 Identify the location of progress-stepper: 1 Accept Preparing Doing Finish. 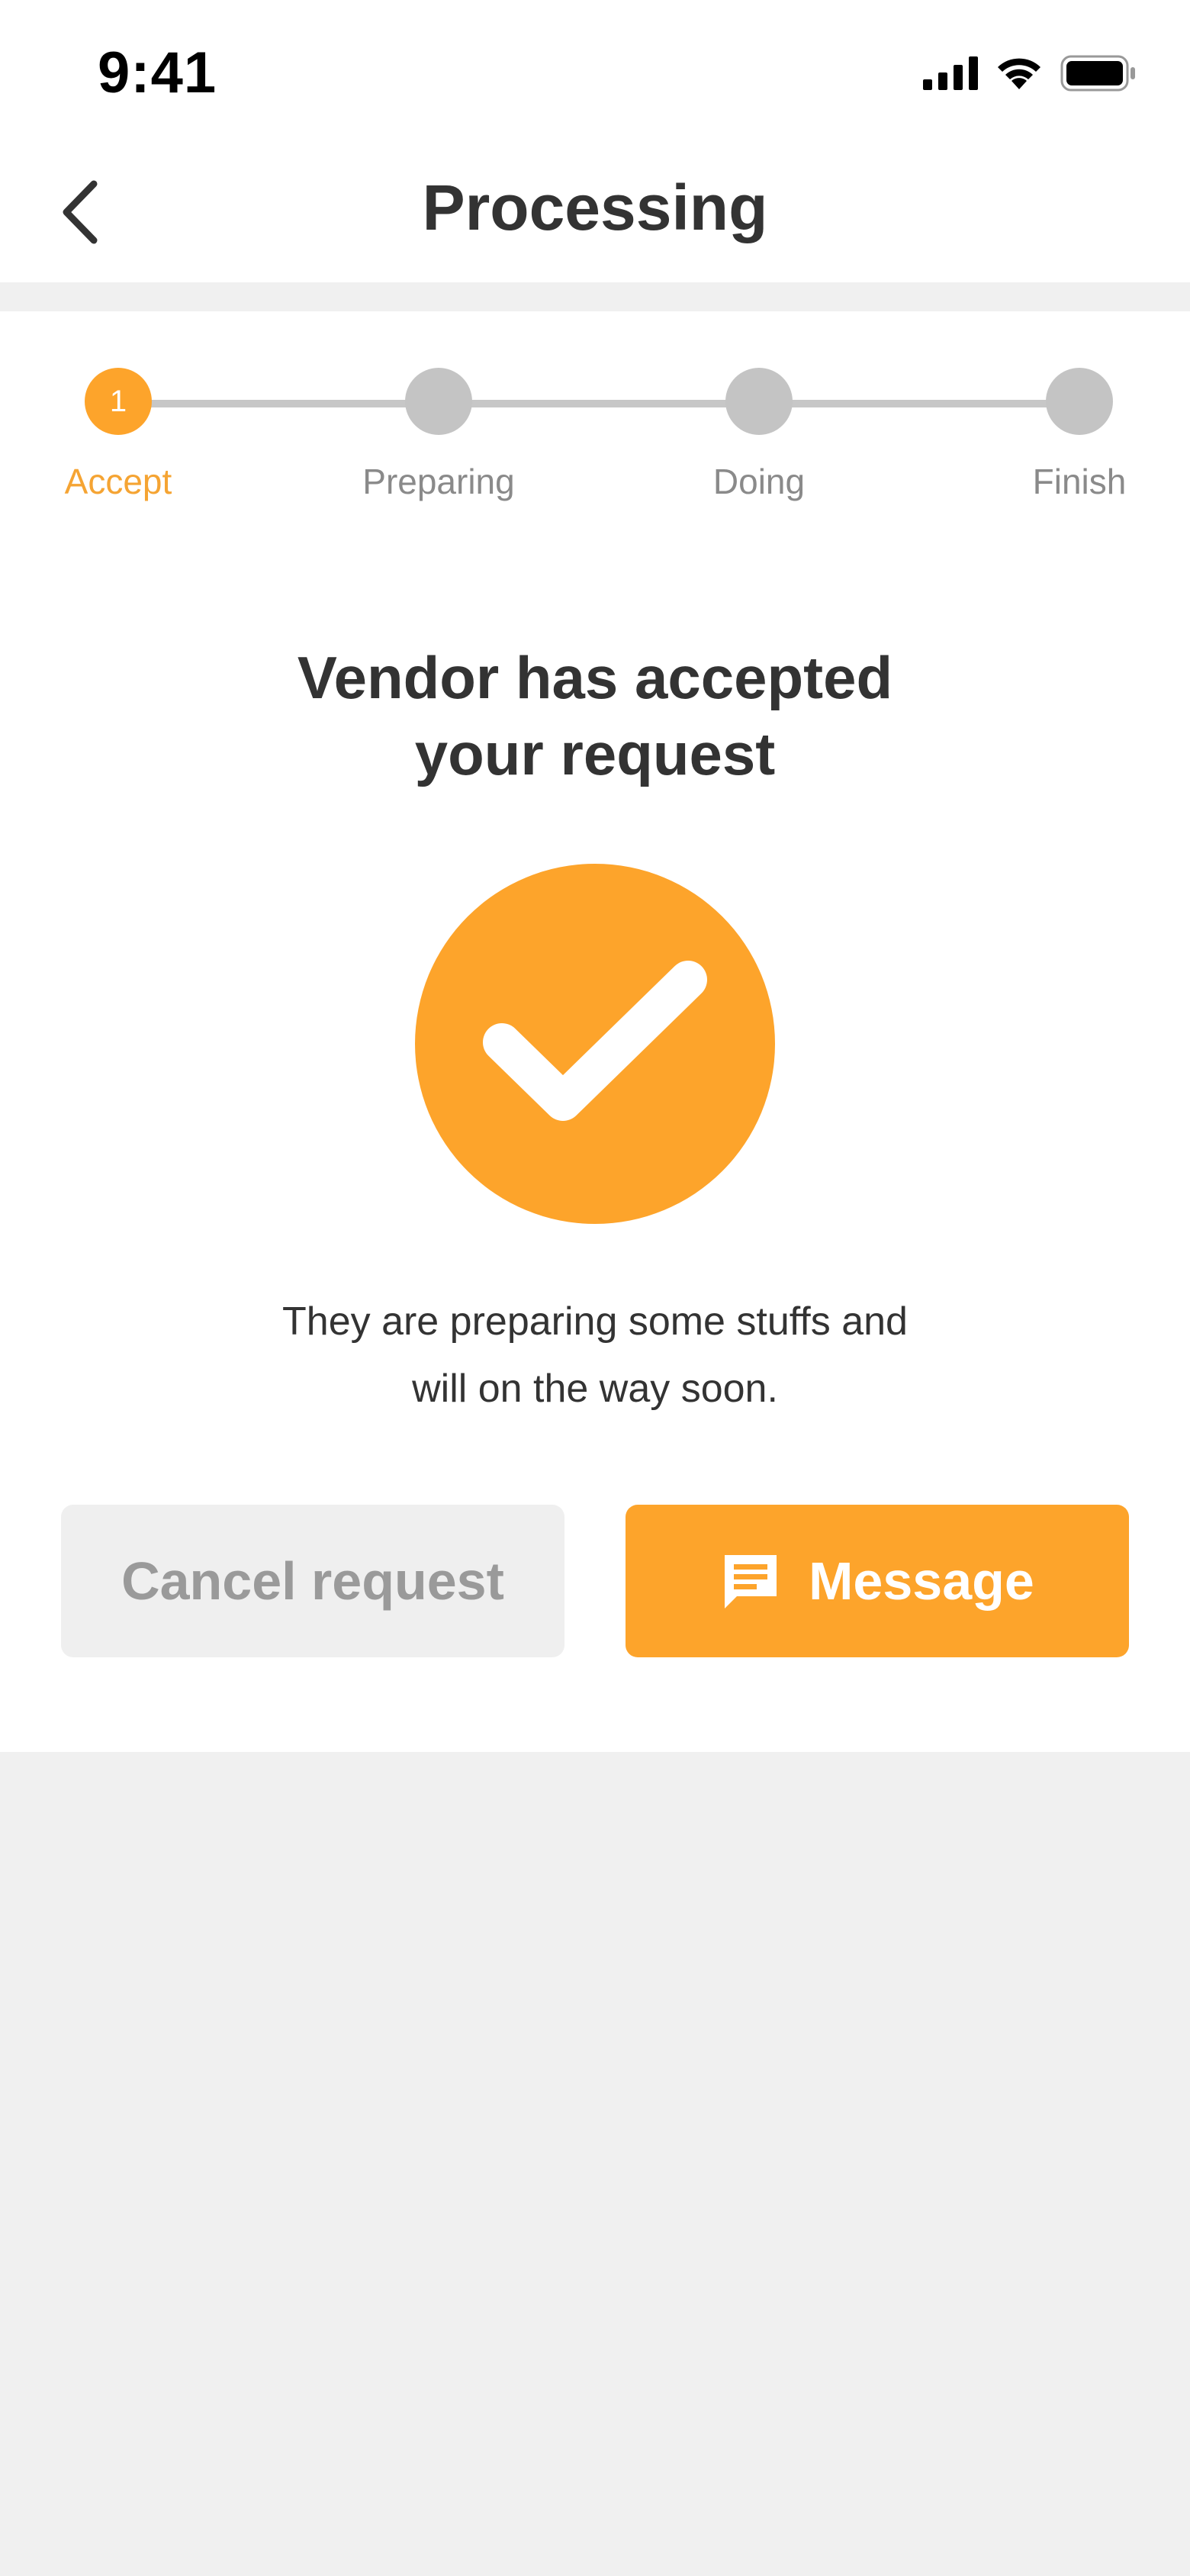
(595, 410).